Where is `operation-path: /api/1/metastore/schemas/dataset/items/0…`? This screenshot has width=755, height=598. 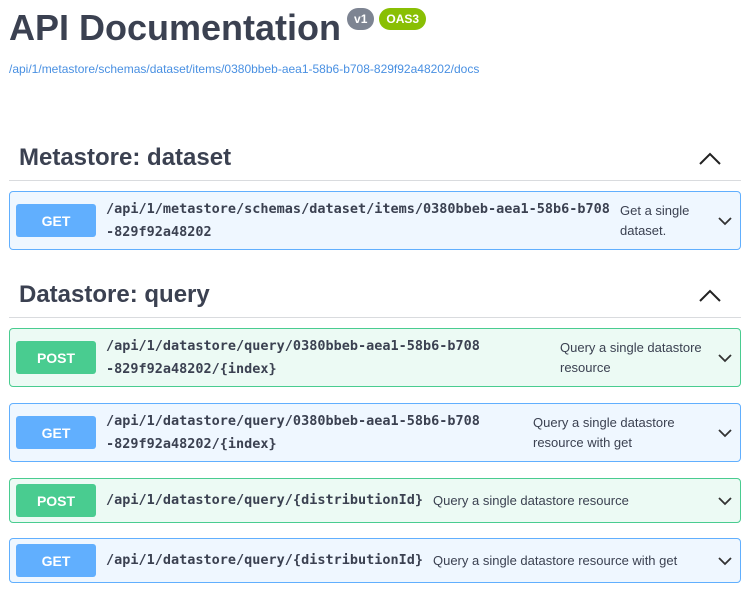
operation-path: /api/1/metastore/schemas/dataset/items/0… is located at coordinates (358, 220).